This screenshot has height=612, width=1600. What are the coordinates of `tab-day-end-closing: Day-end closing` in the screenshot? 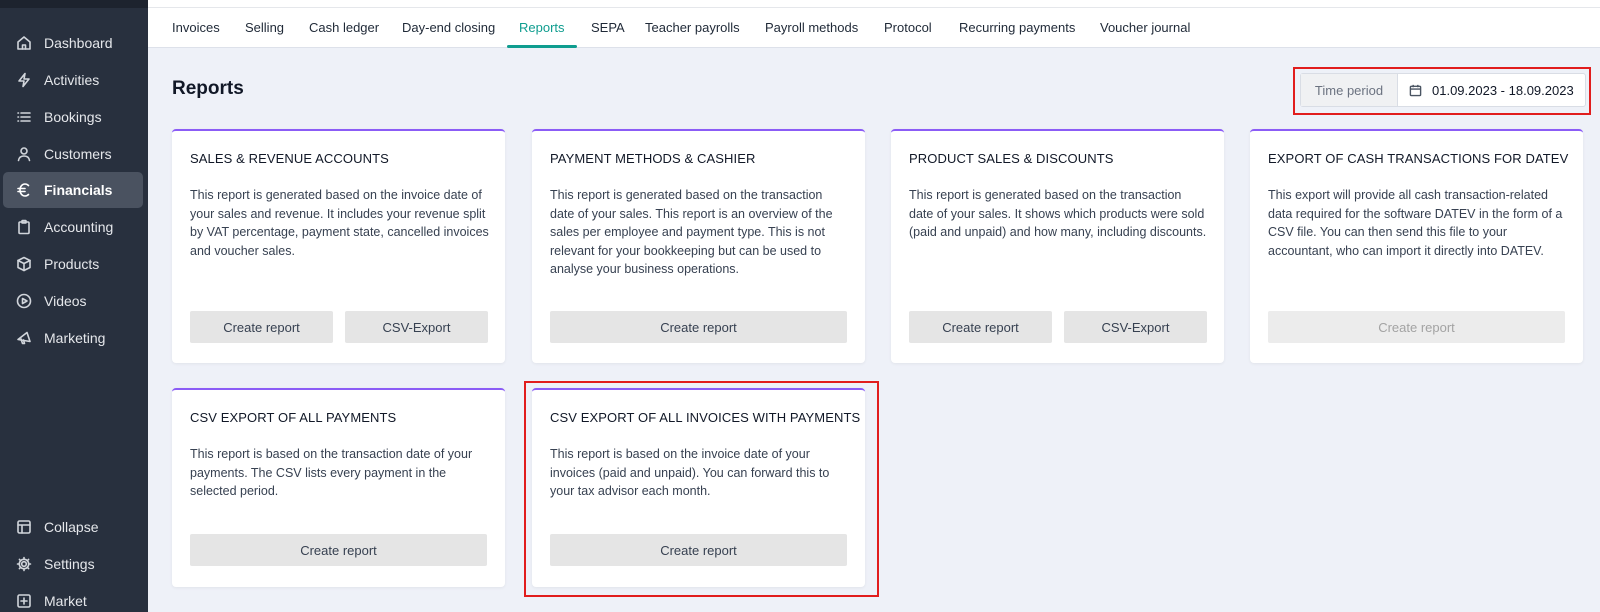 It's located at (448, 28).